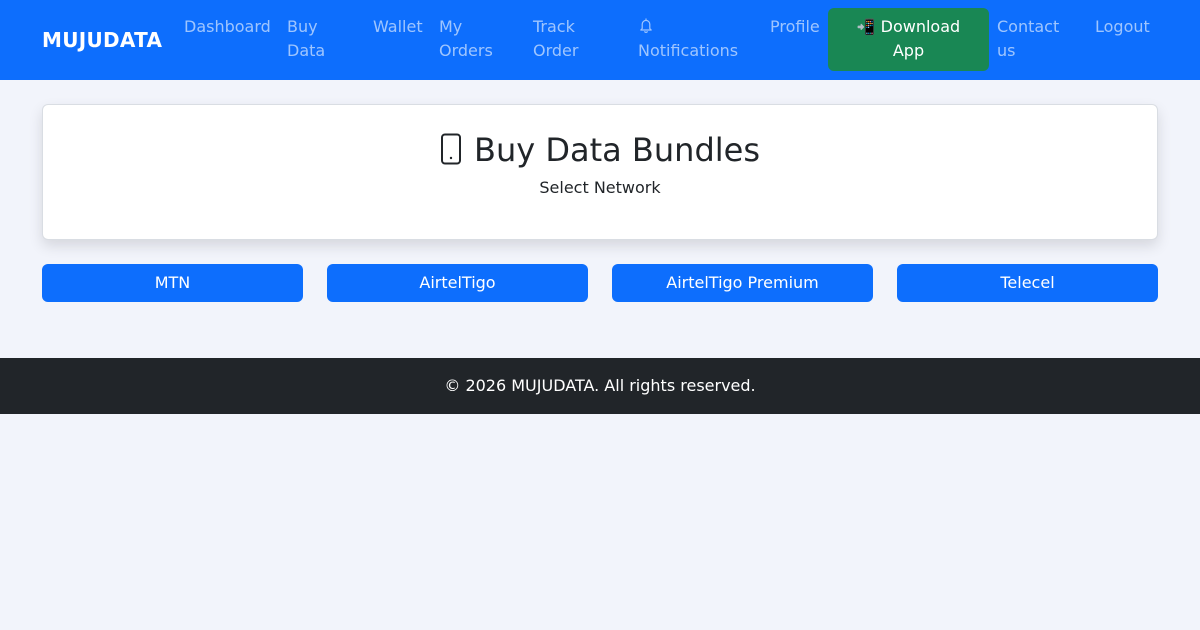 The image size is (1200, 630). I want to click on nav-link-label: Order, so click(556, 50).